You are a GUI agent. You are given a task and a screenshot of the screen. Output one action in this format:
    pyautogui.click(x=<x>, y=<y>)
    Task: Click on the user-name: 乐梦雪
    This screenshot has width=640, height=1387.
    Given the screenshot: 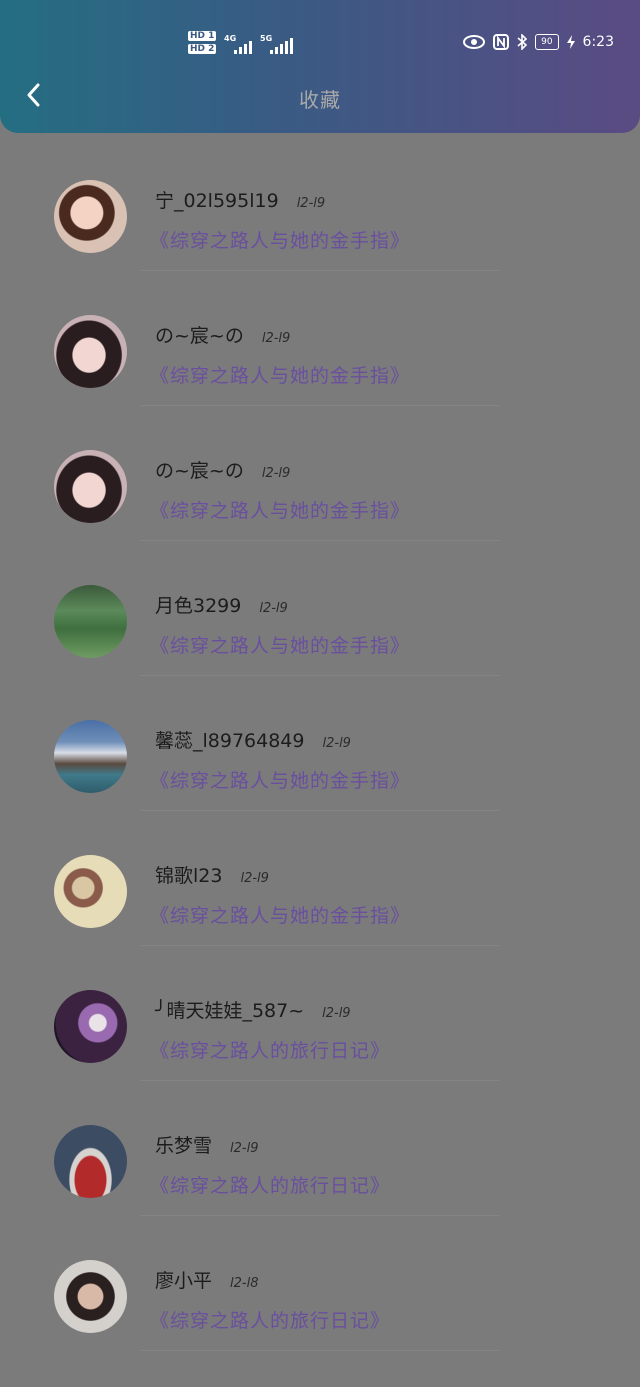 What is the action you would take?
    pyautogui.click(x=183, y=1144)
    